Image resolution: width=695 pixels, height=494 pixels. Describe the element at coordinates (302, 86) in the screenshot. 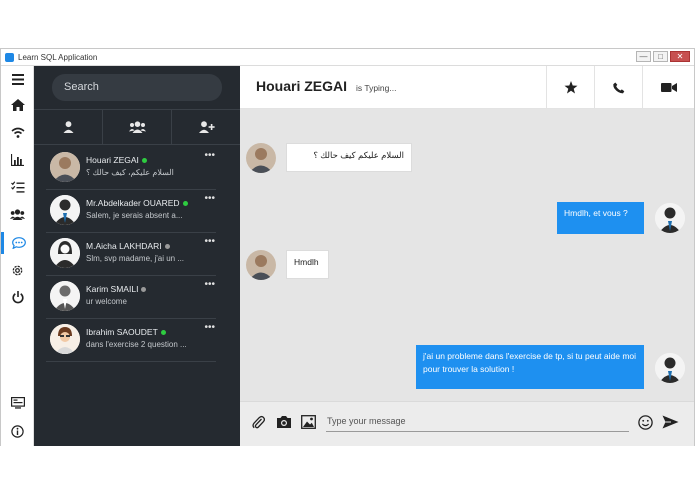

I see `chat-contact-name: Houari ZEGAI` at that location.